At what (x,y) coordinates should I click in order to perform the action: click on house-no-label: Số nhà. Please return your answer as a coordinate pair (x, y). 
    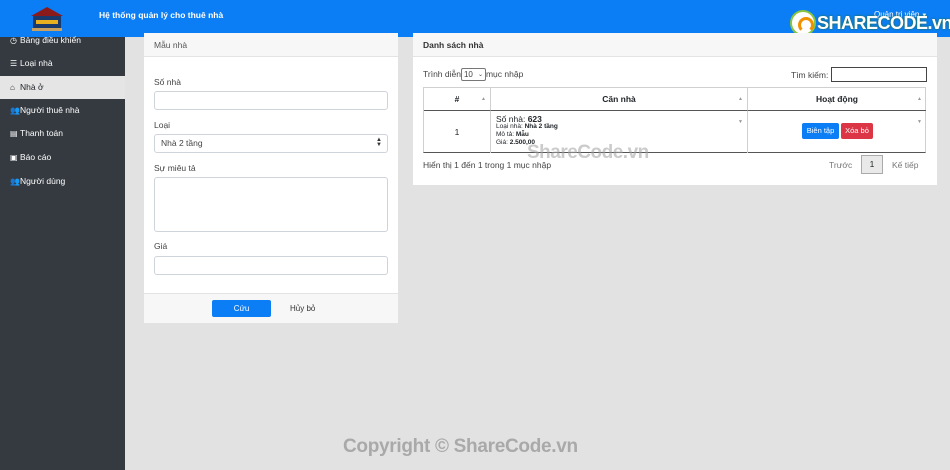
    Looking at the image, I should click on (167, 82).